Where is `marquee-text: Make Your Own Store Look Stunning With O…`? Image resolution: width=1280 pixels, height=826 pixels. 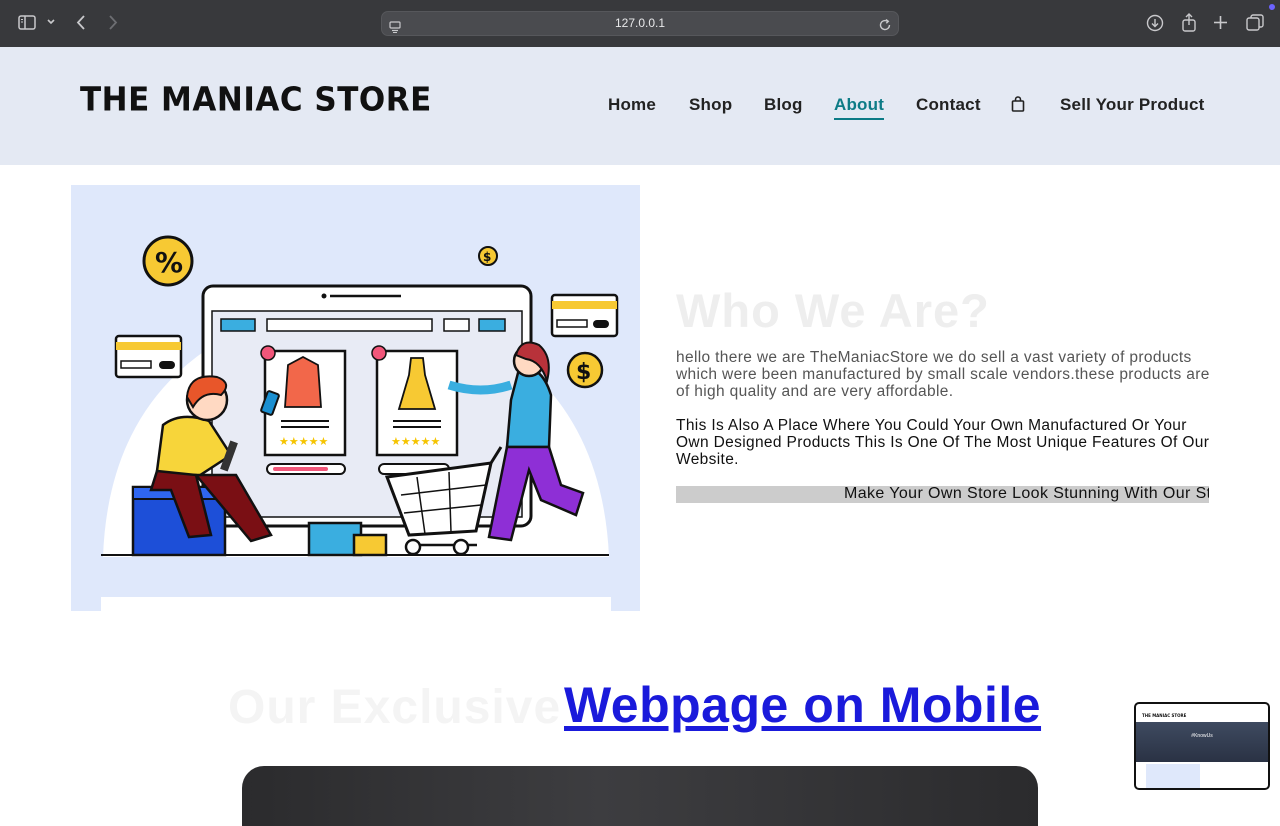
marquee-text: Make Your Own Store Look Stunning With O… is located at coordinates (1026, 494).